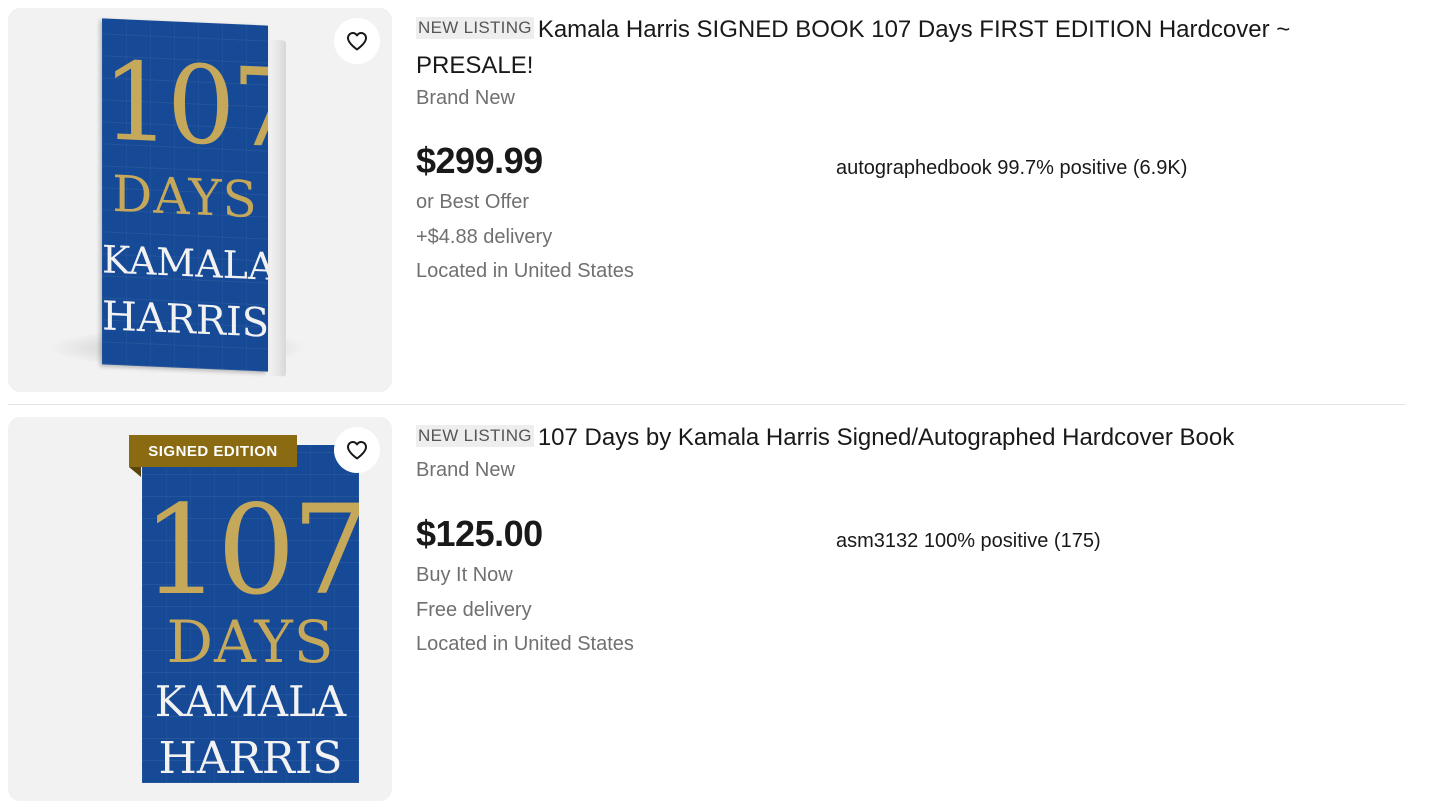 This screenshot has height=810, width=1440. What do you see at coordinates (276, 208) in the screenshot?
I see `book-pages` at bounding box center [276, 208].